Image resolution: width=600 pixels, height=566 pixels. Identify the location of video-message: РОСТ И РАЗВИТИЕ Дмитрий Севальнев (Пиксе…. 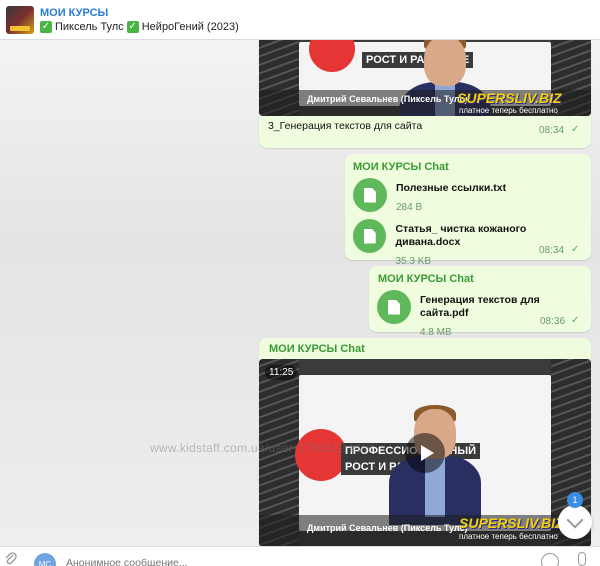
(425, 94).